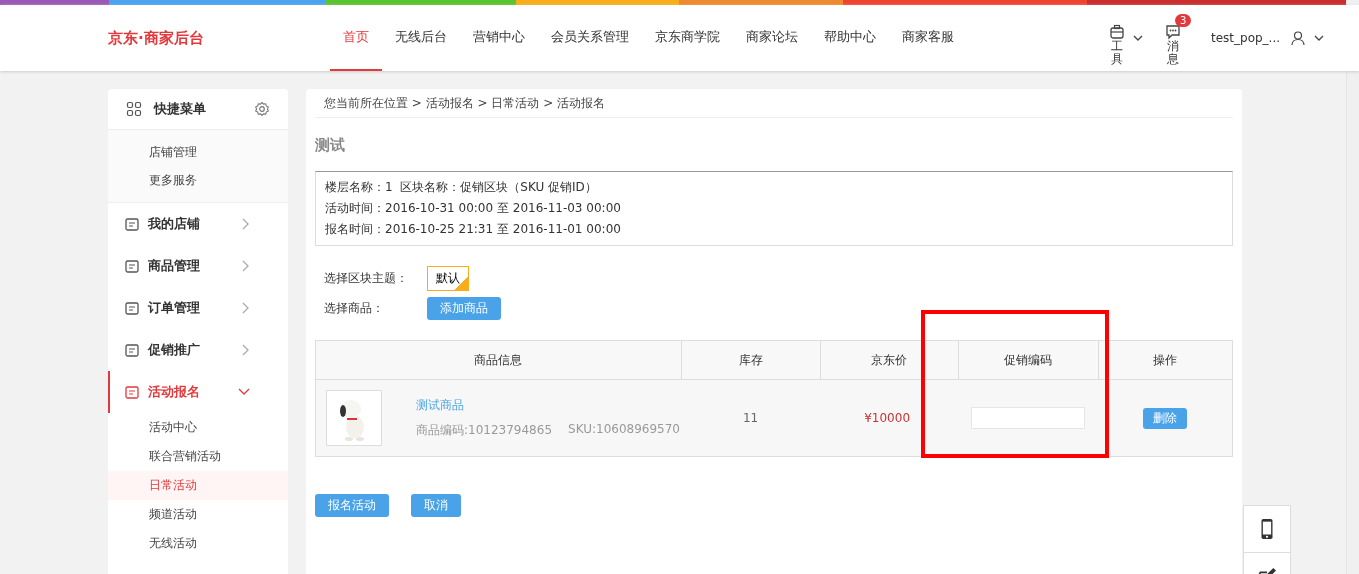  What do you see at coordinates (421, 38) in the screenshot?
I see `nav-tab: 无线后台` at bounding box center [421, 38].